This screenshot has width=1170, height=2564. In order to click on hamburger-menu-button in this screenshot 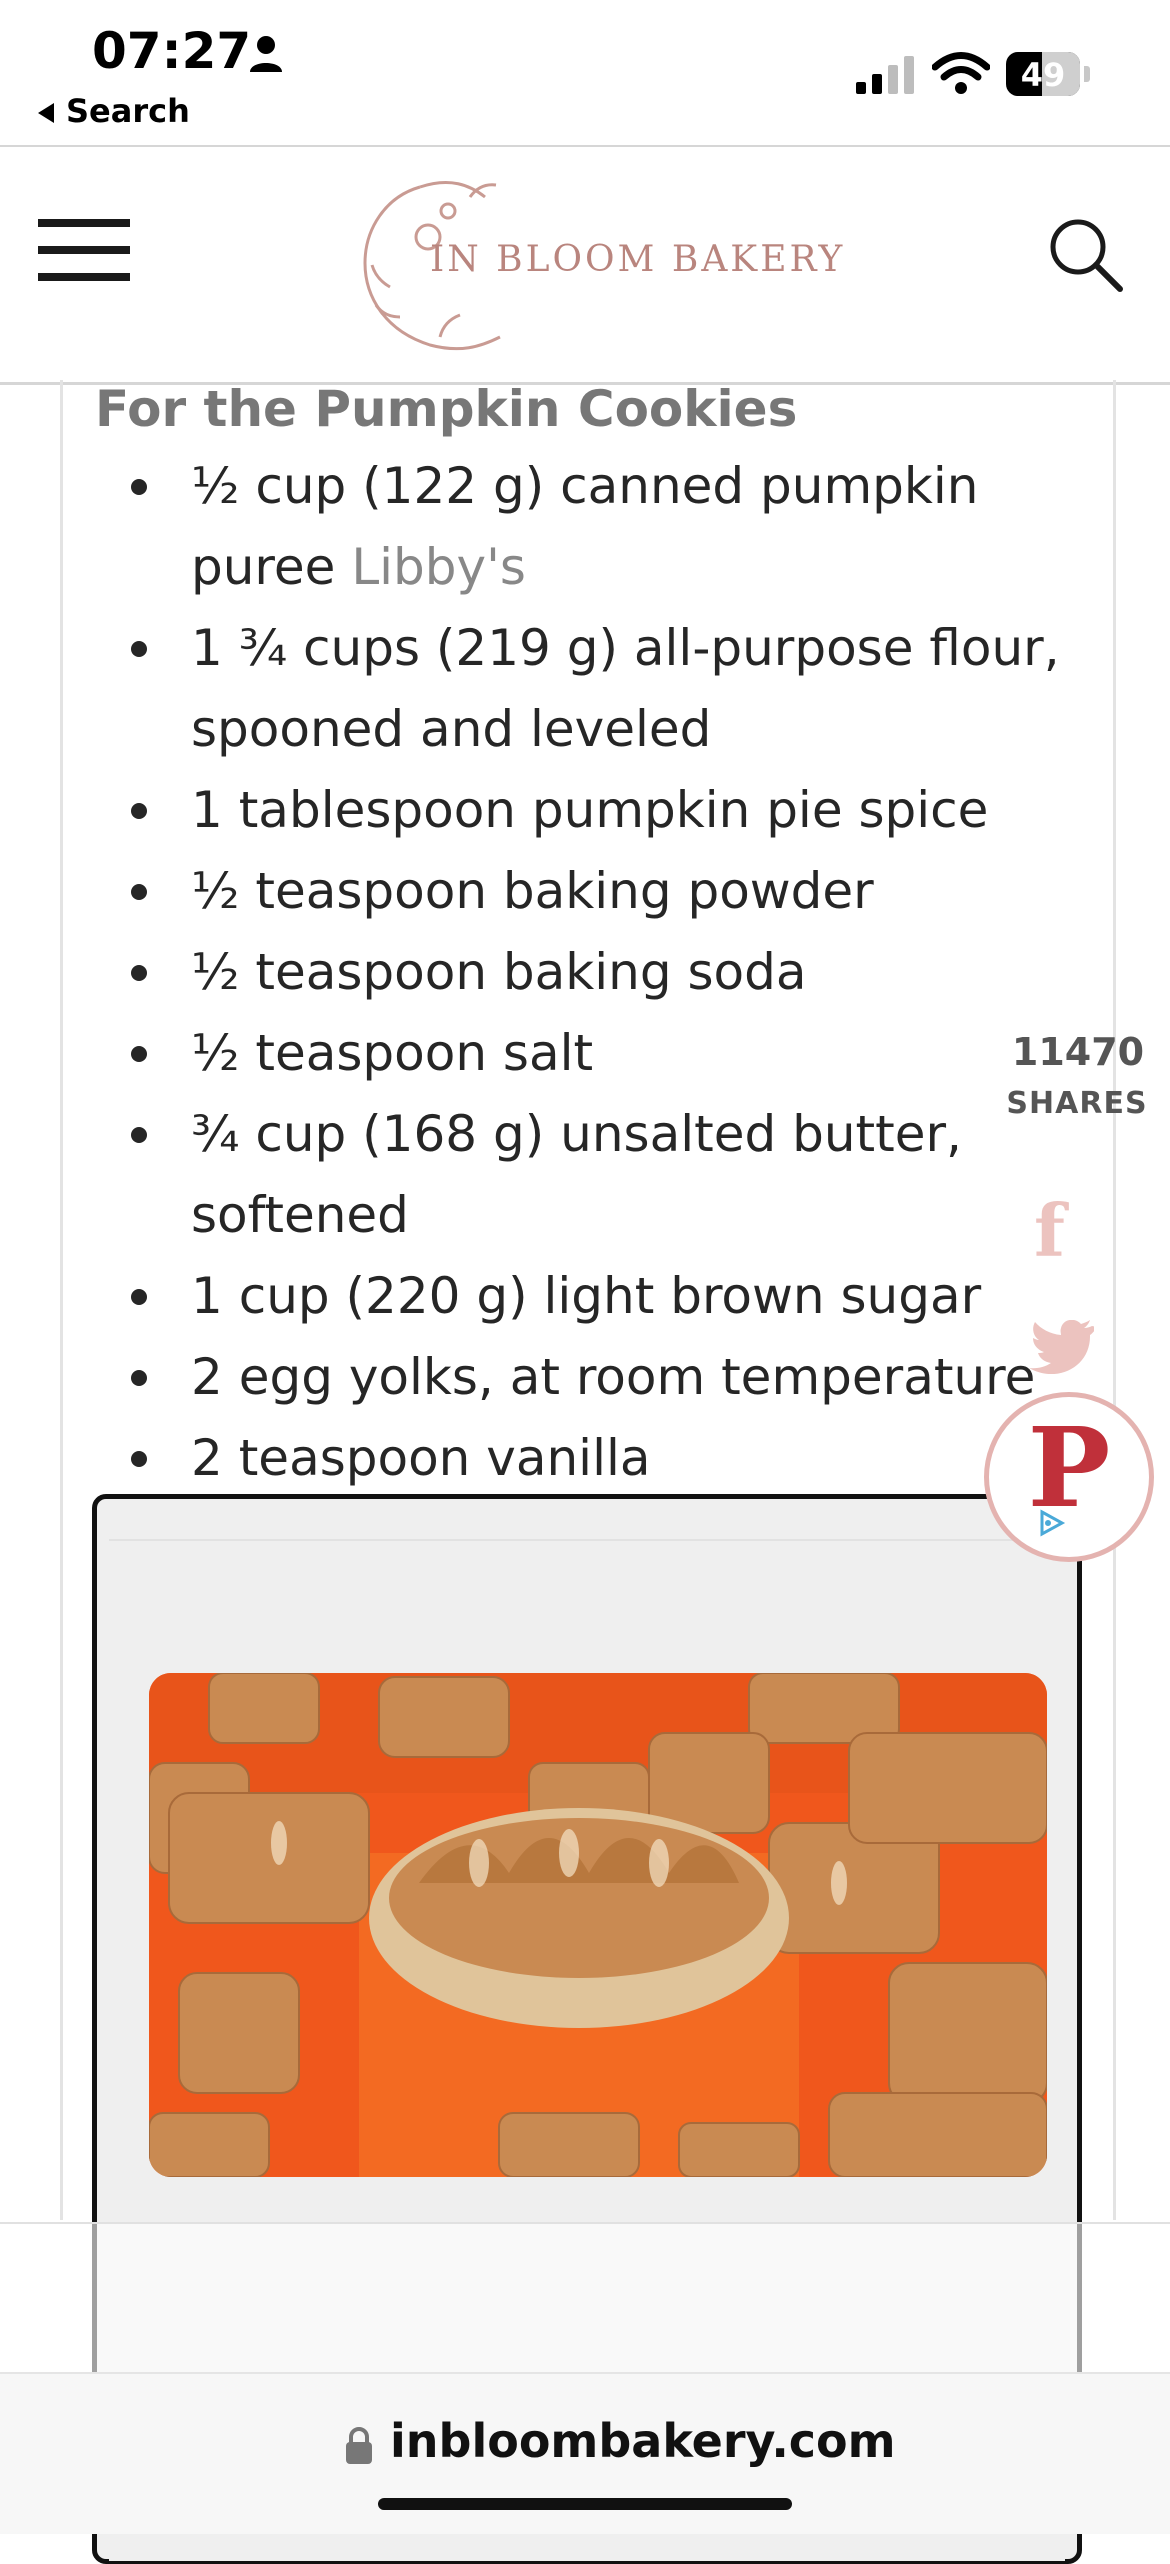, I will do `click(84, 250)`.